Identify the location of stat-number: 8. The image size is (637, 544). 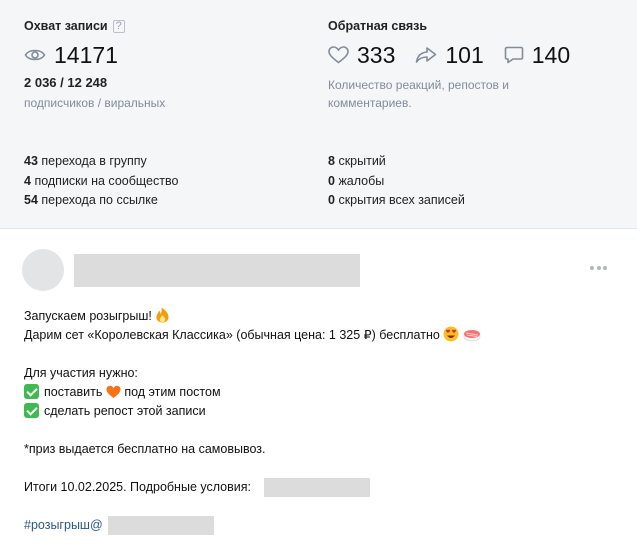
(331, 161).